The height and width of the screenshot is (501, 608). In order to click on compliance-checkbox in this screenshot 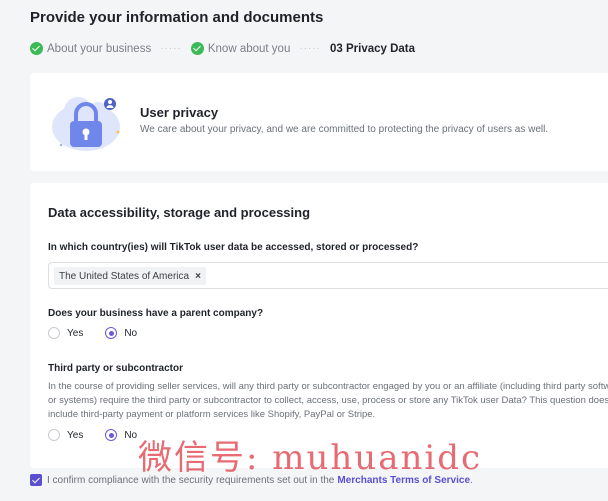, I will do `click(36, 480)`.